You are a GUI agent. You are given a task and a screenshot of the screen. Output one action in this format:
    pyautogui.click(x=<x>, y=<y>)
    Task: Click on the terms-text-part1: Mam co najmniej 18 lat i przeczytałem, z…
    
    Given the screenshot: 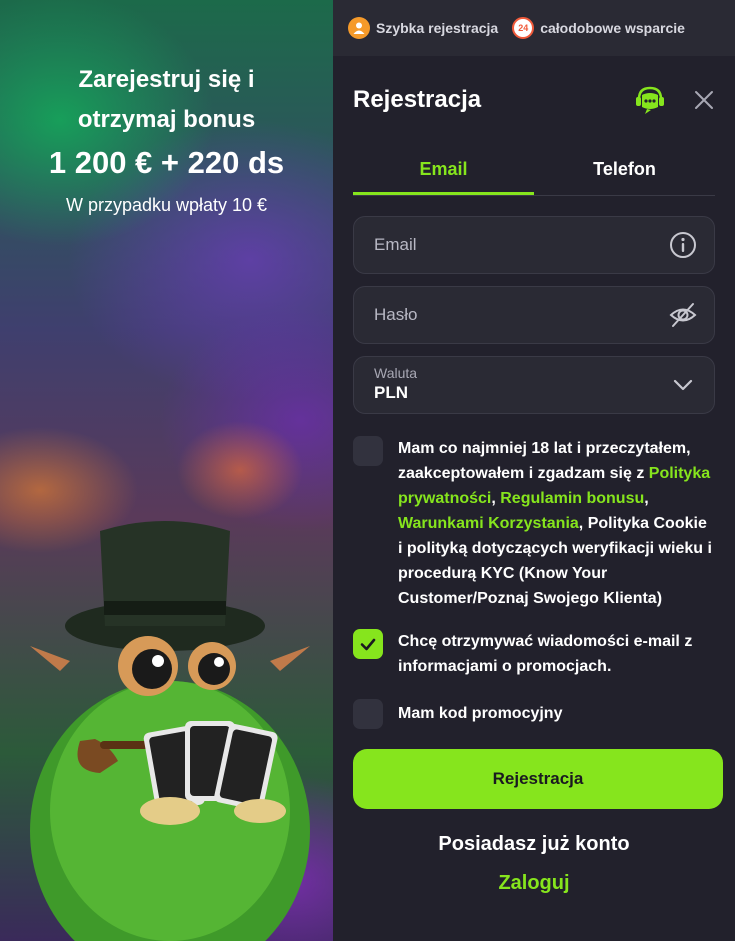 What is the action you would take?
    pyautogui.click(x=544, y=461)
    